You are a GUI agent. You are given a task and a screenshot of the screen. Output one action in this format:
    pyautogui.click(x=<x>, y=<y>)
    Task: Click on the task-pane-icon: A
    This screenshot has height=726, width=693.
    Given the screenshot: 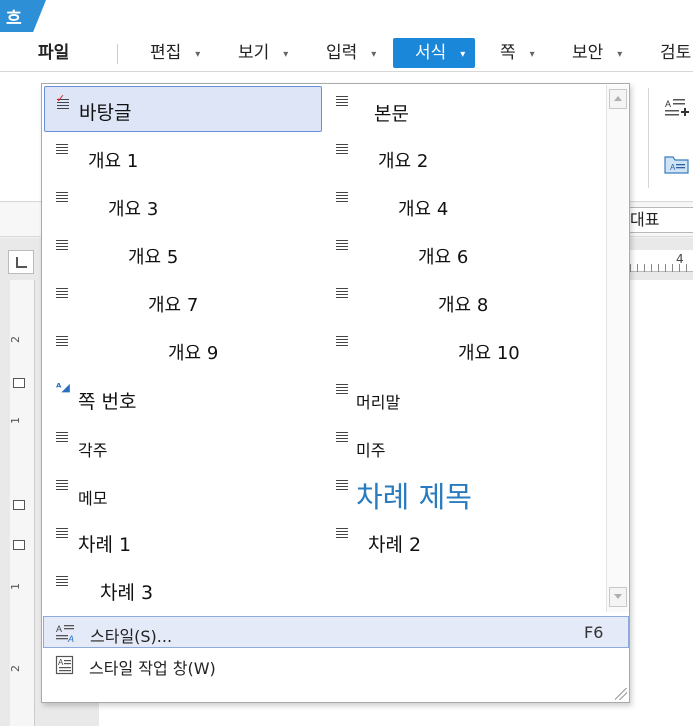 What is the action you would take?
    pyautogui.click(x=64, y=665)
    